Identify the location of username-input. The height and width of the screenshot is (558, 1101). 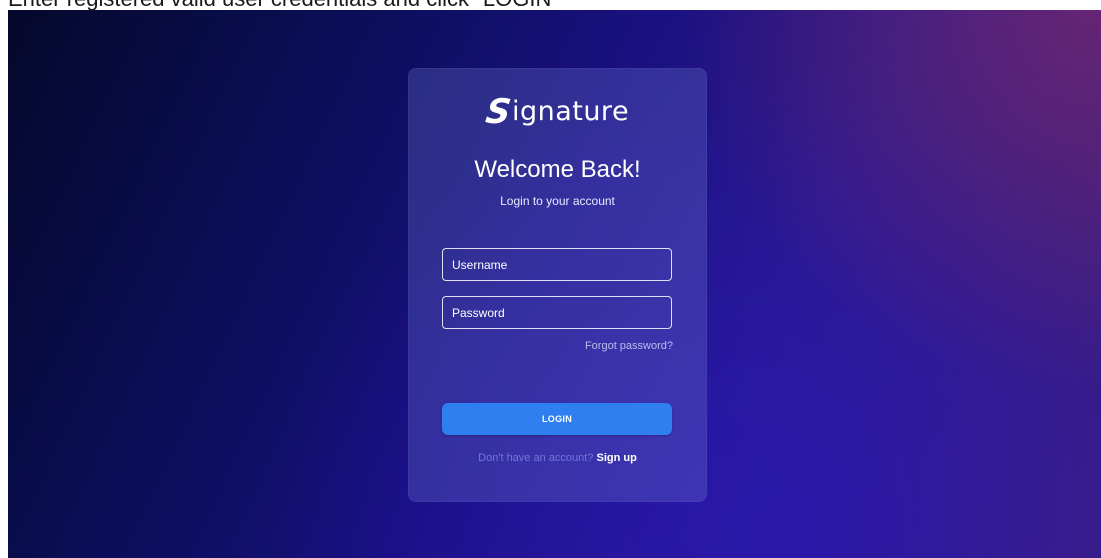
(557, 264).